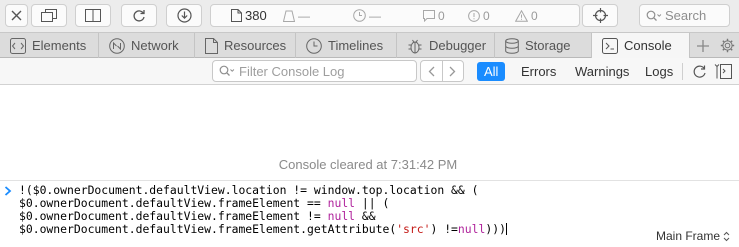 Image resolution: width=739 pixels, height=247 pixels. I want to click on tab-timelines: Timelines, so click(346, 45).